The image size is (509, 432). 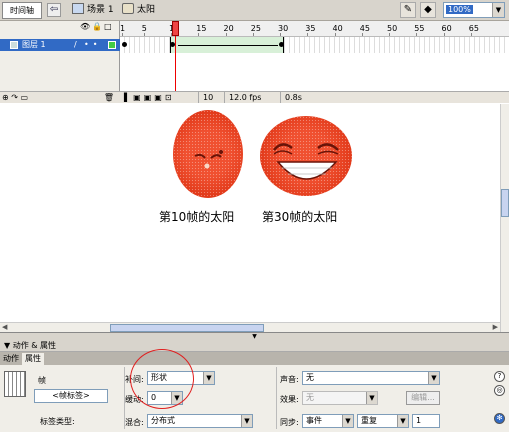 What do you see at coordinates (337, 28) in the screenshot?
I see `frame-number: 40` at bounding box center [337, 28].